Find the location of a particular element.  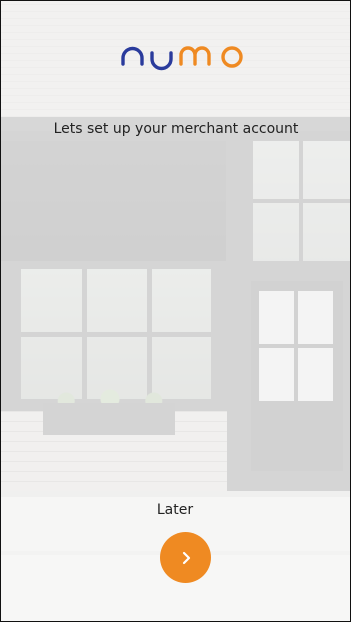

onboarding-headline: Lets set up your merchant account is located at coordinates (176, 129).